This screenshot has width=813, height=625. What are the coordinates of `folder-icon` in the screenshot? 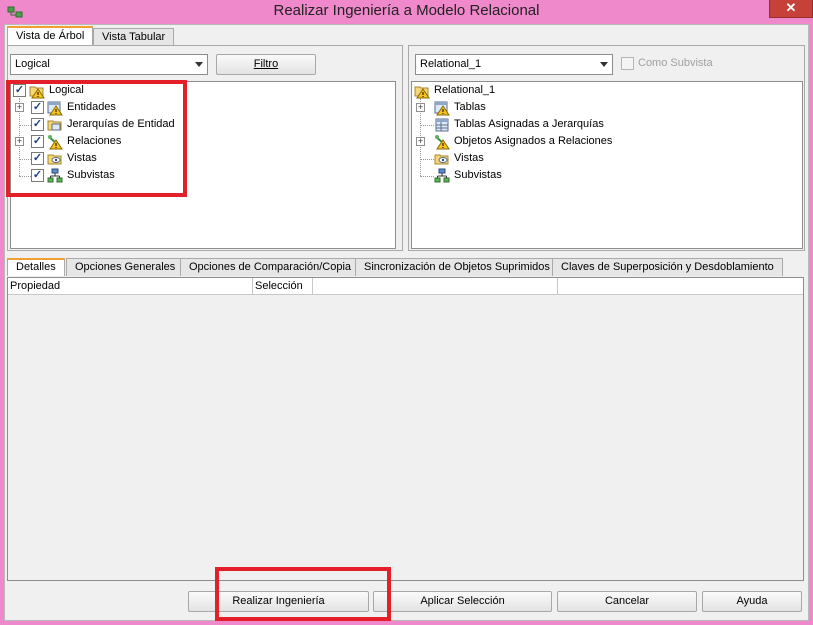 It's located at (54, 125).